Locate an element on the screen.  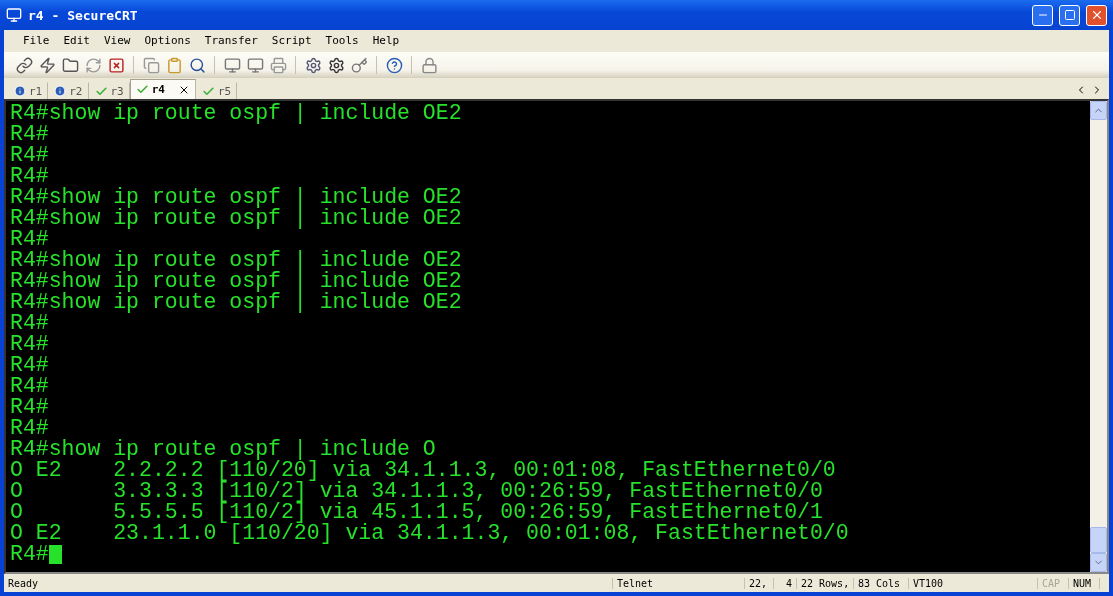
disconnect-icon is located at coordinates (116, 65).